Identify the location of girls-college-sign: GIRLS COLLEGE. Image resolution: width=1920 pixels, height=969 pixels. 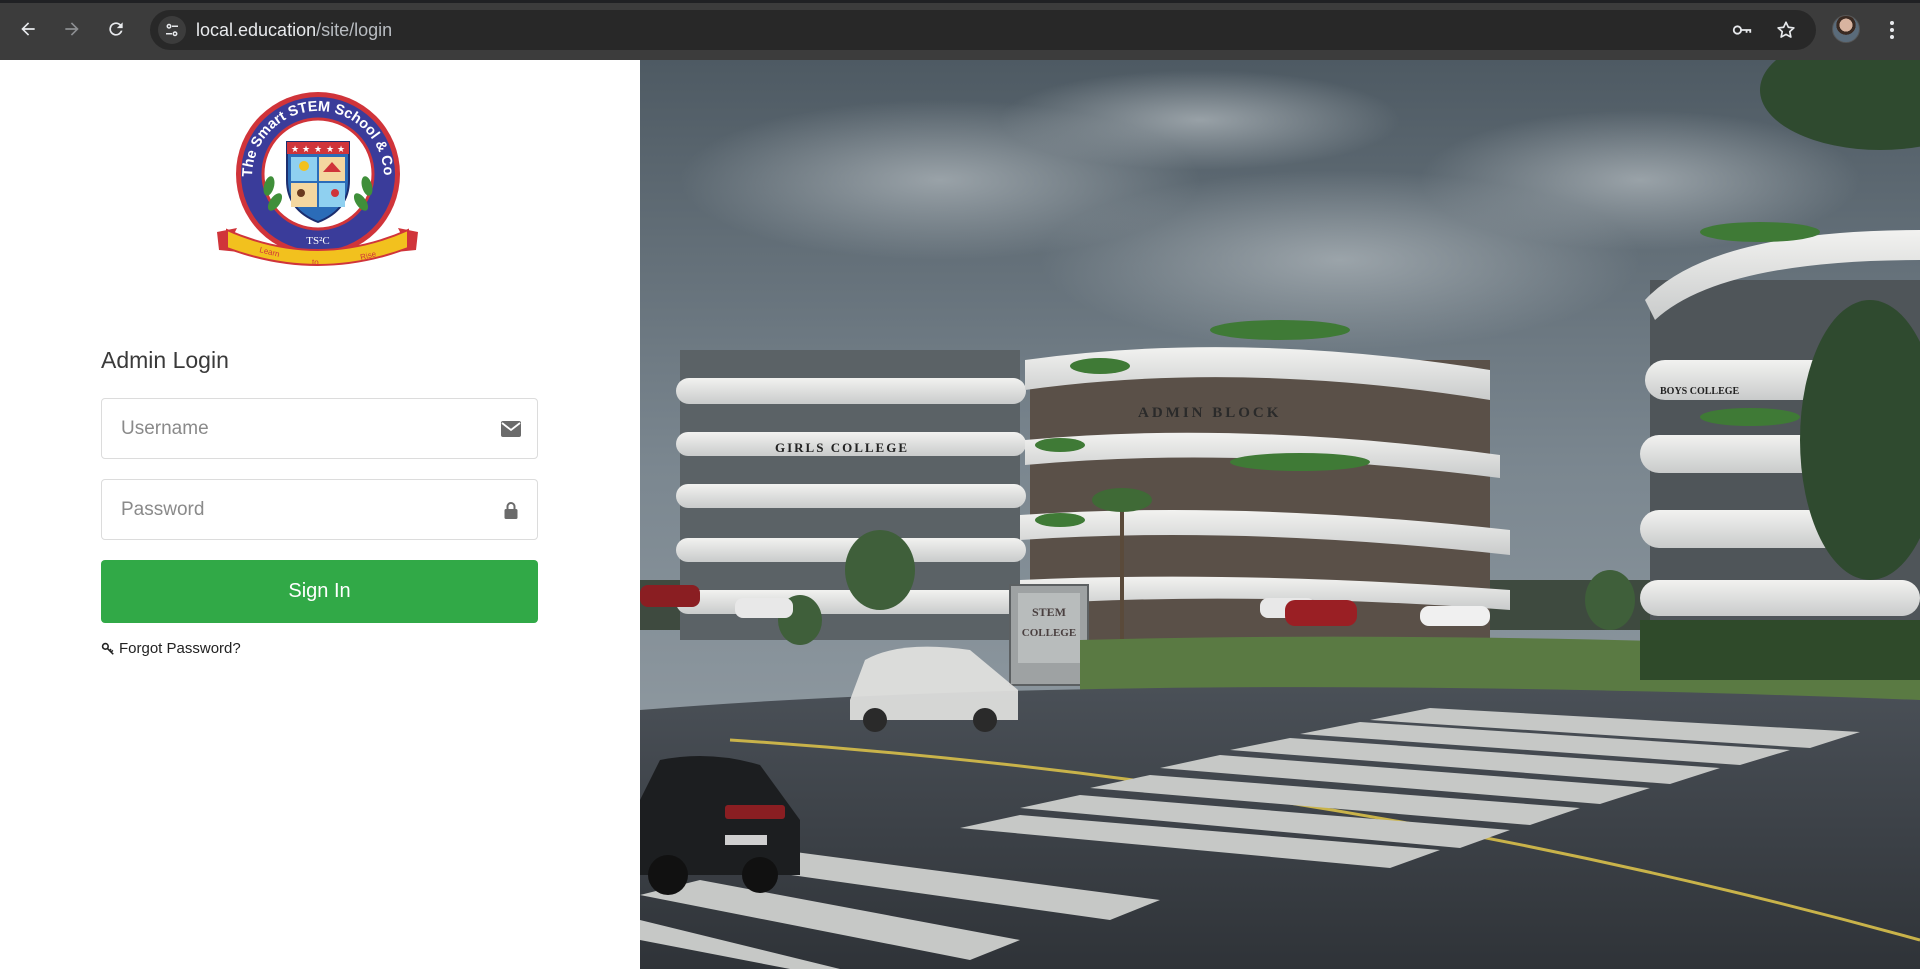
(842, 447).